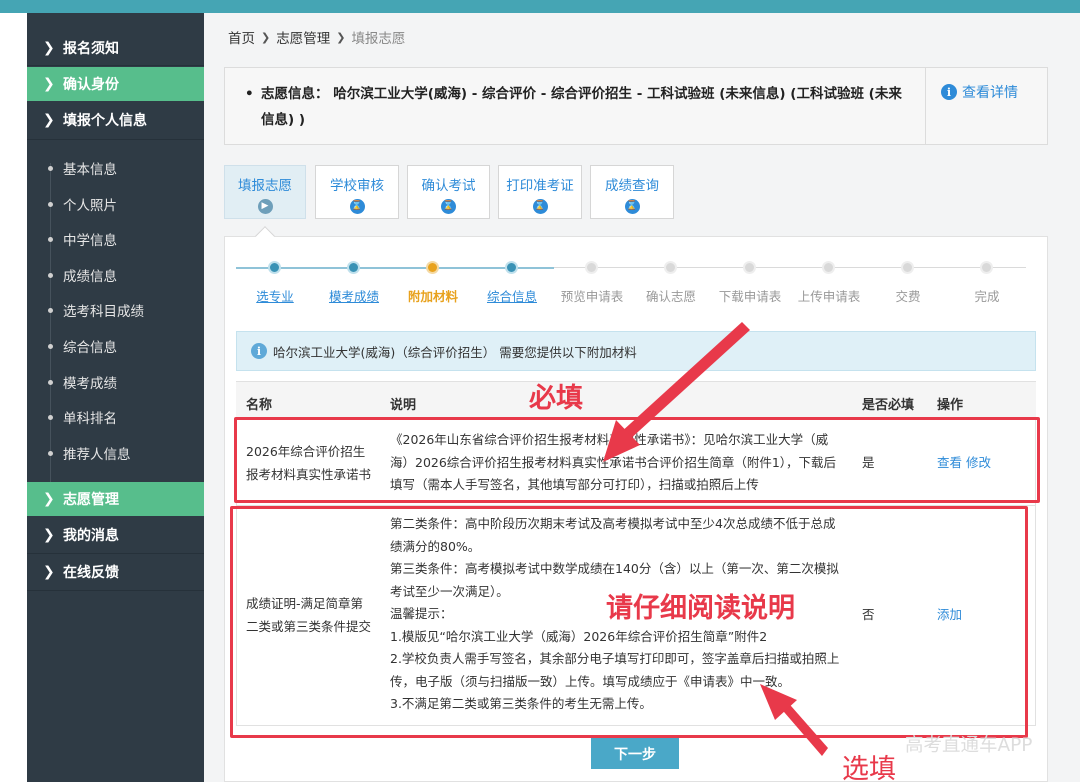 Image resolution: width=1080 pixels, height=782 pixels. What do you see at coordinates (969, 745) in the screenshot?
I see `watermark: 高考直通车APP` at bounding box center [969, 745].